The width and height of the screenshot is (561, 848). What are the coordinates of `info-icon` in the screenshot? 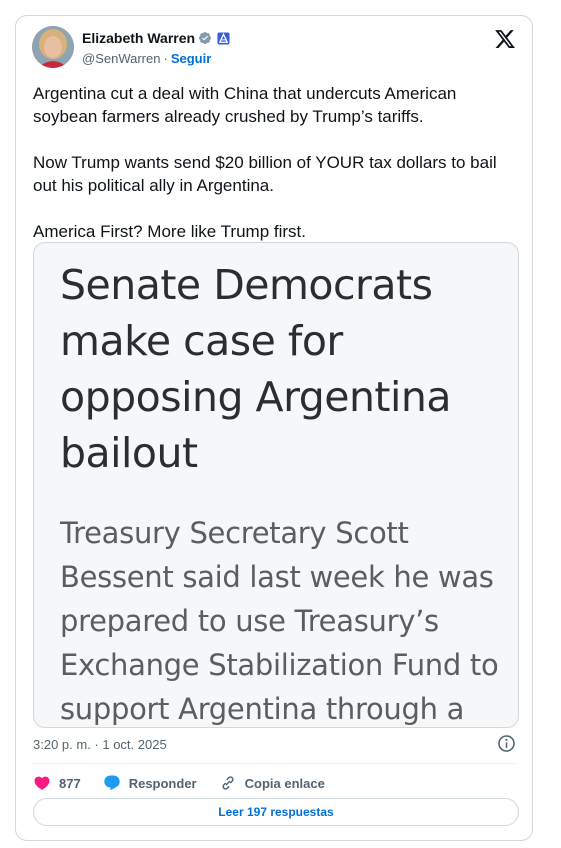 It's located at (506, 743).